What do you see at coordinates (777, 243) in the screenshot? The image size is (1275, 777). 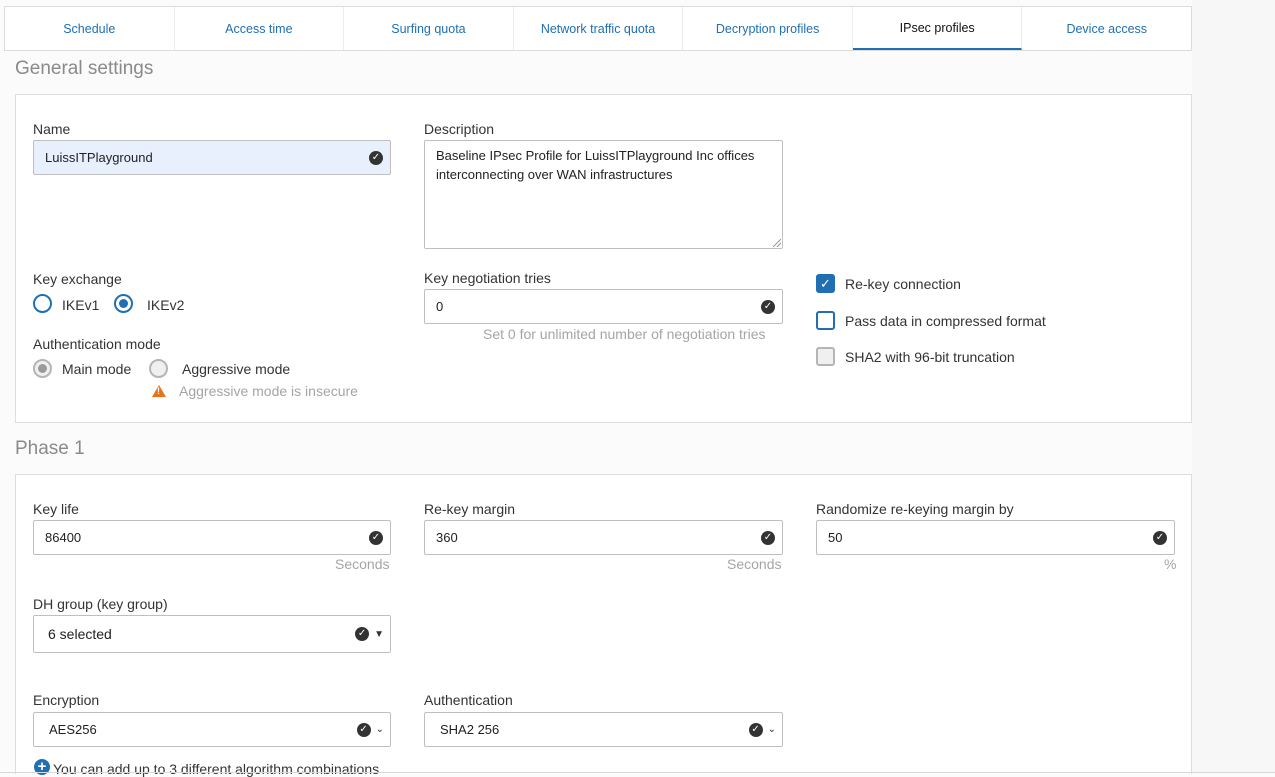 I see `resize-grip-icon` at bounding box center [777, 243].